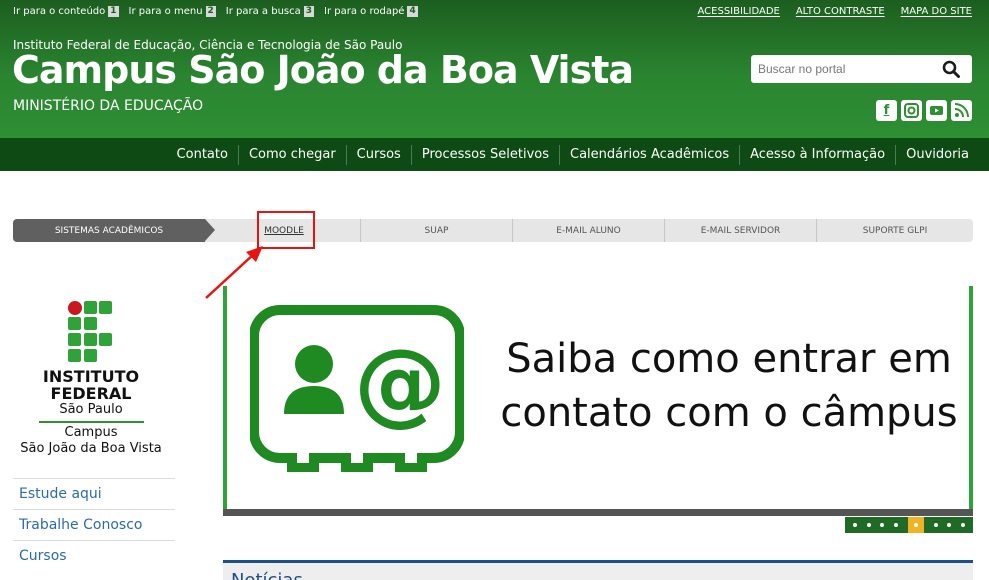  Describe the element at coordinates (649, 154) in the screenshot. I see `nav-item-calendarios: Calendários Acadêmicos` at that location.